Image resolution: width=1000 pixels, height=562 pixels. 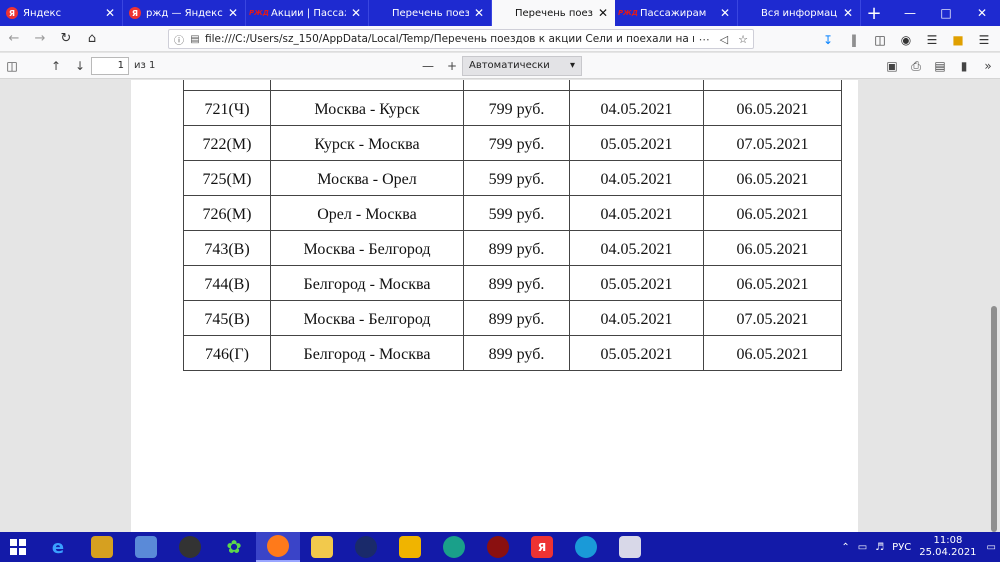 I want to click on train-number-cell: 725(М), so click(x=227, y=178).